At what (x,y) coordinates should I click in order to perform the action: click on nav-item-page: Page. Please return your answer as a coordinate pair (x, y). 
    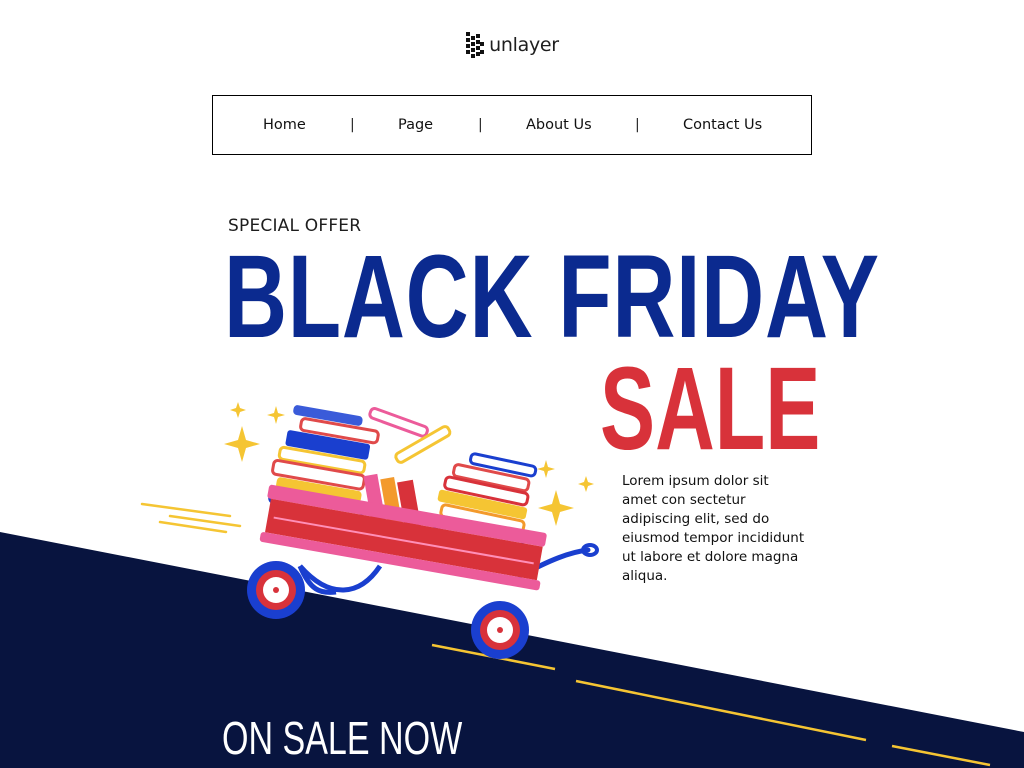
    Looking at the image, I should click on (415, 125).